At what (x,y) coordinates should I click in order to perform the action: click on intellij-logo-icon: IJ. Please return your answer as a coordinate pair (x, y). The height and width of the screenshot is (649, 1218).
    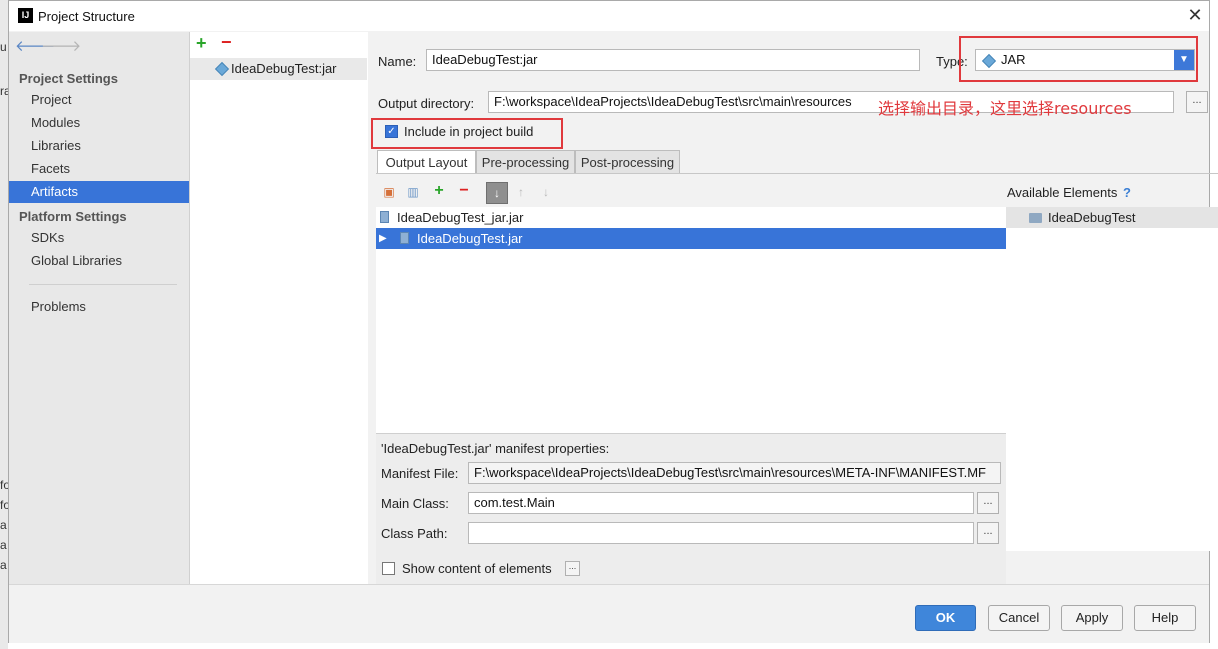
    Looking at the image, I should click on (25, 15).